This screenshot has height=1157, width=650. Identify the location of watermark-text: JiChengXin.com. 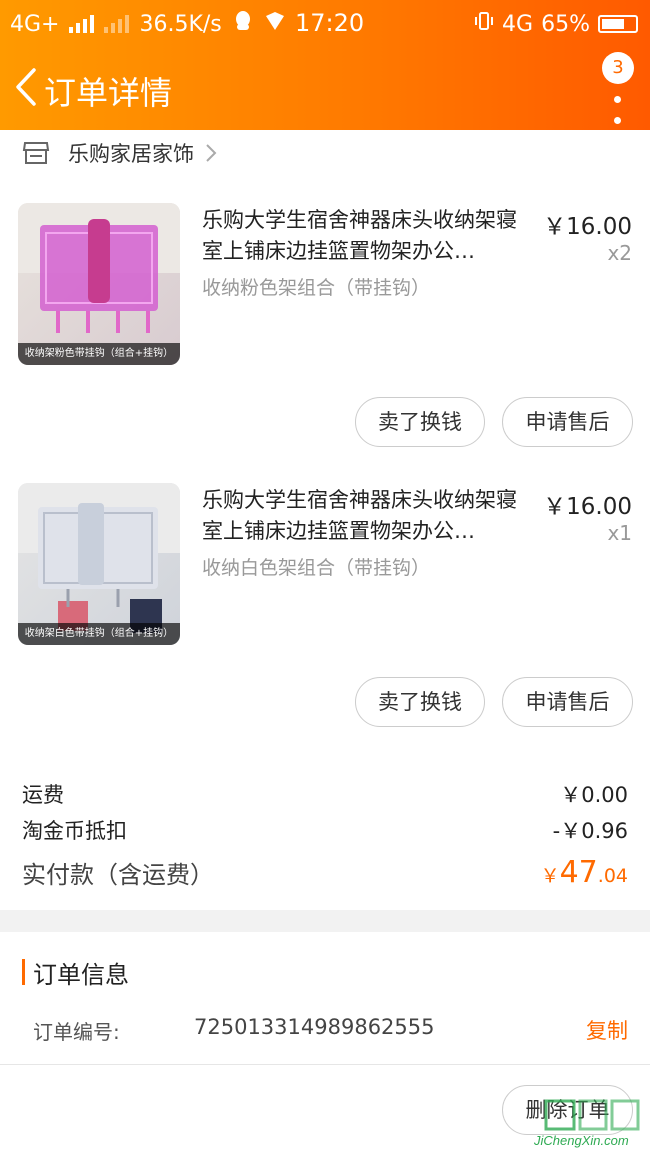
(581, 1140).